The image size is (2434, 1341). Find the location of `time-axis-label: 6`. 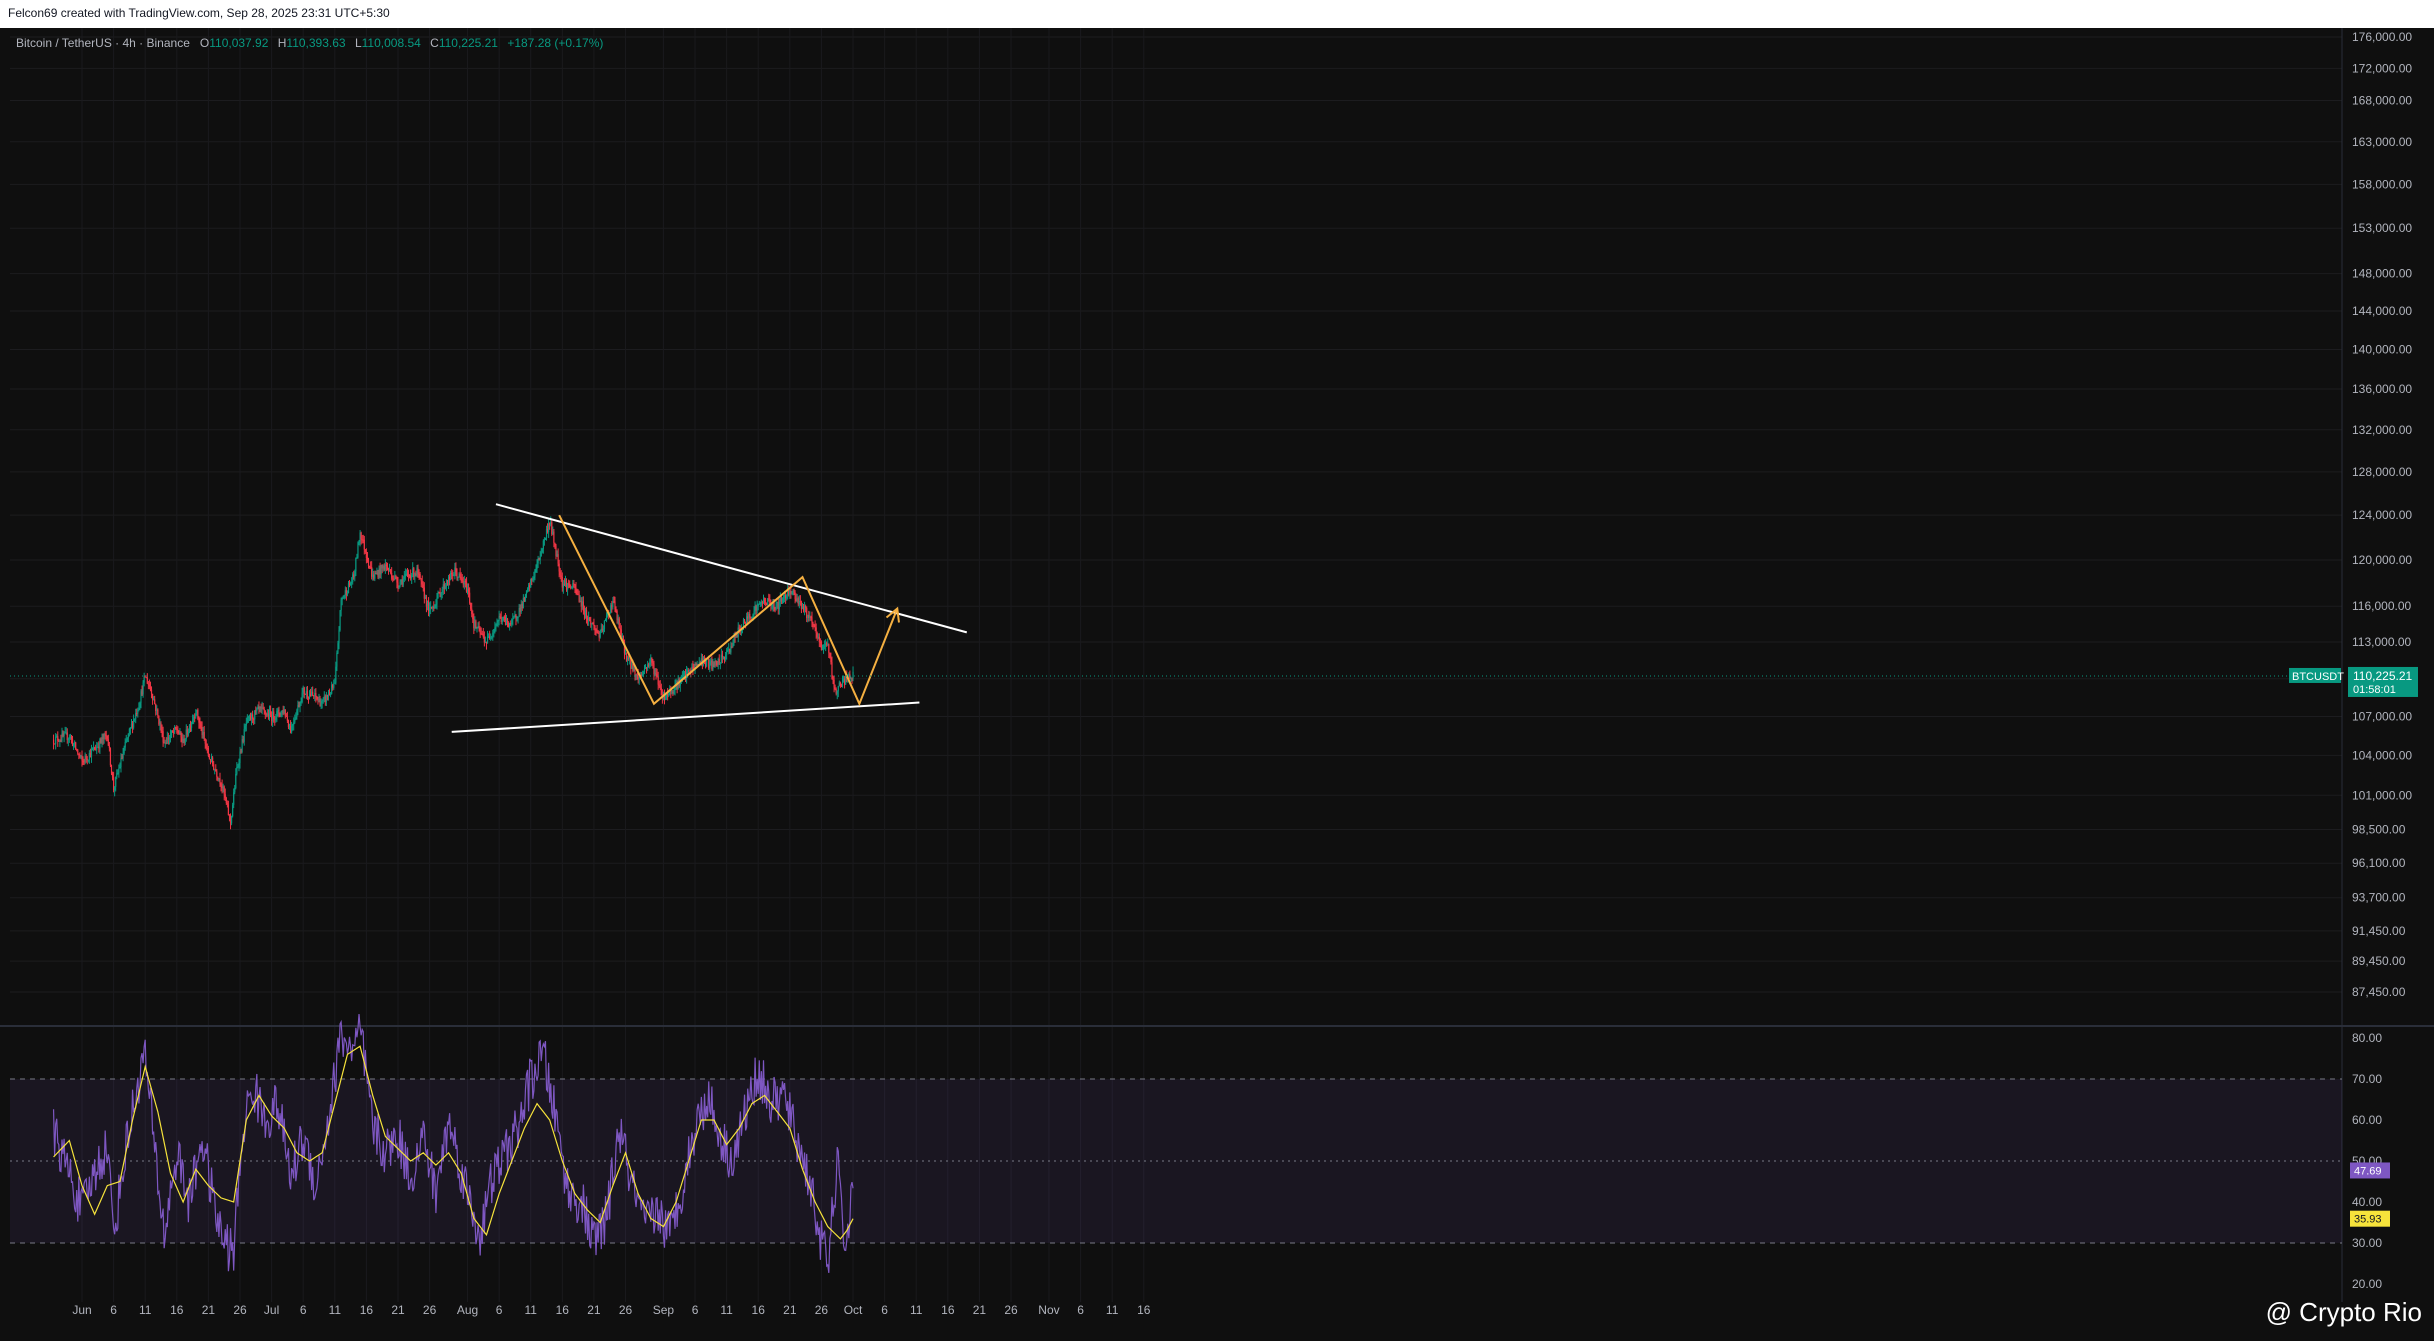

time-axis-label: 6 is located at coordinates (499, 1310).